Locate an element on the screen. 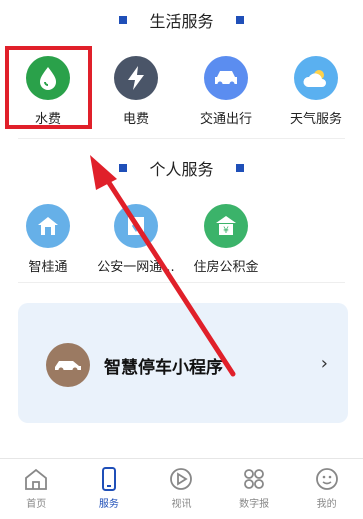 Image resolution: width=363 pixels, height=519 pixels. tab-newspaper: 数字报 is located at coordinates (254, 489).